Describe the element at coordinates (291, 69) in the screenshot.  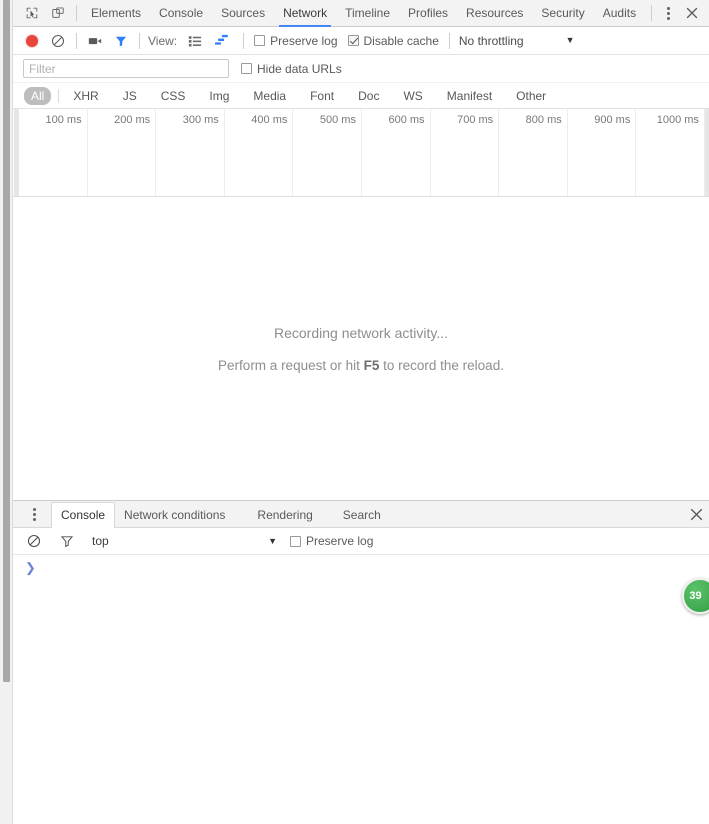
I see `hide-data-urls-checkbox: Hide data URLs` at that location.